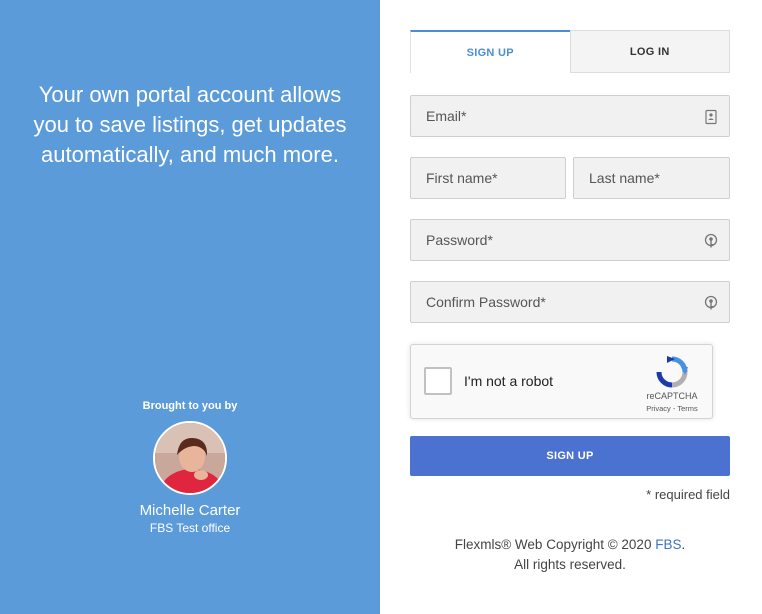  I want to click on last-name-field, so click(651, 178).